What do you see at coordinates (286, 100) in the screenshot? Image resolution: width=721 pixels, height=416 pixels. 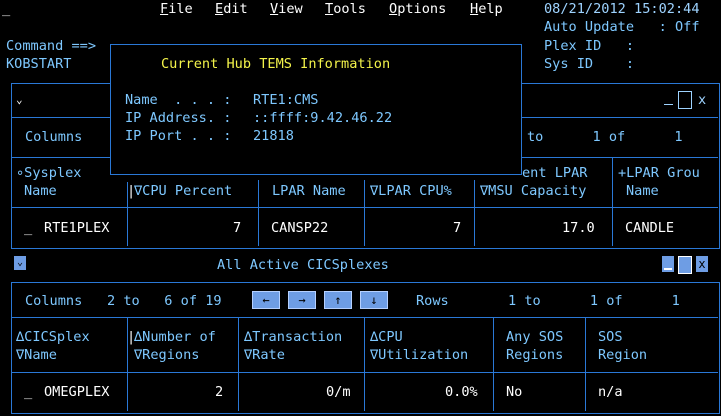 I see `popup-name-value: RTE1:CMS` at bounding box center [286, 100].